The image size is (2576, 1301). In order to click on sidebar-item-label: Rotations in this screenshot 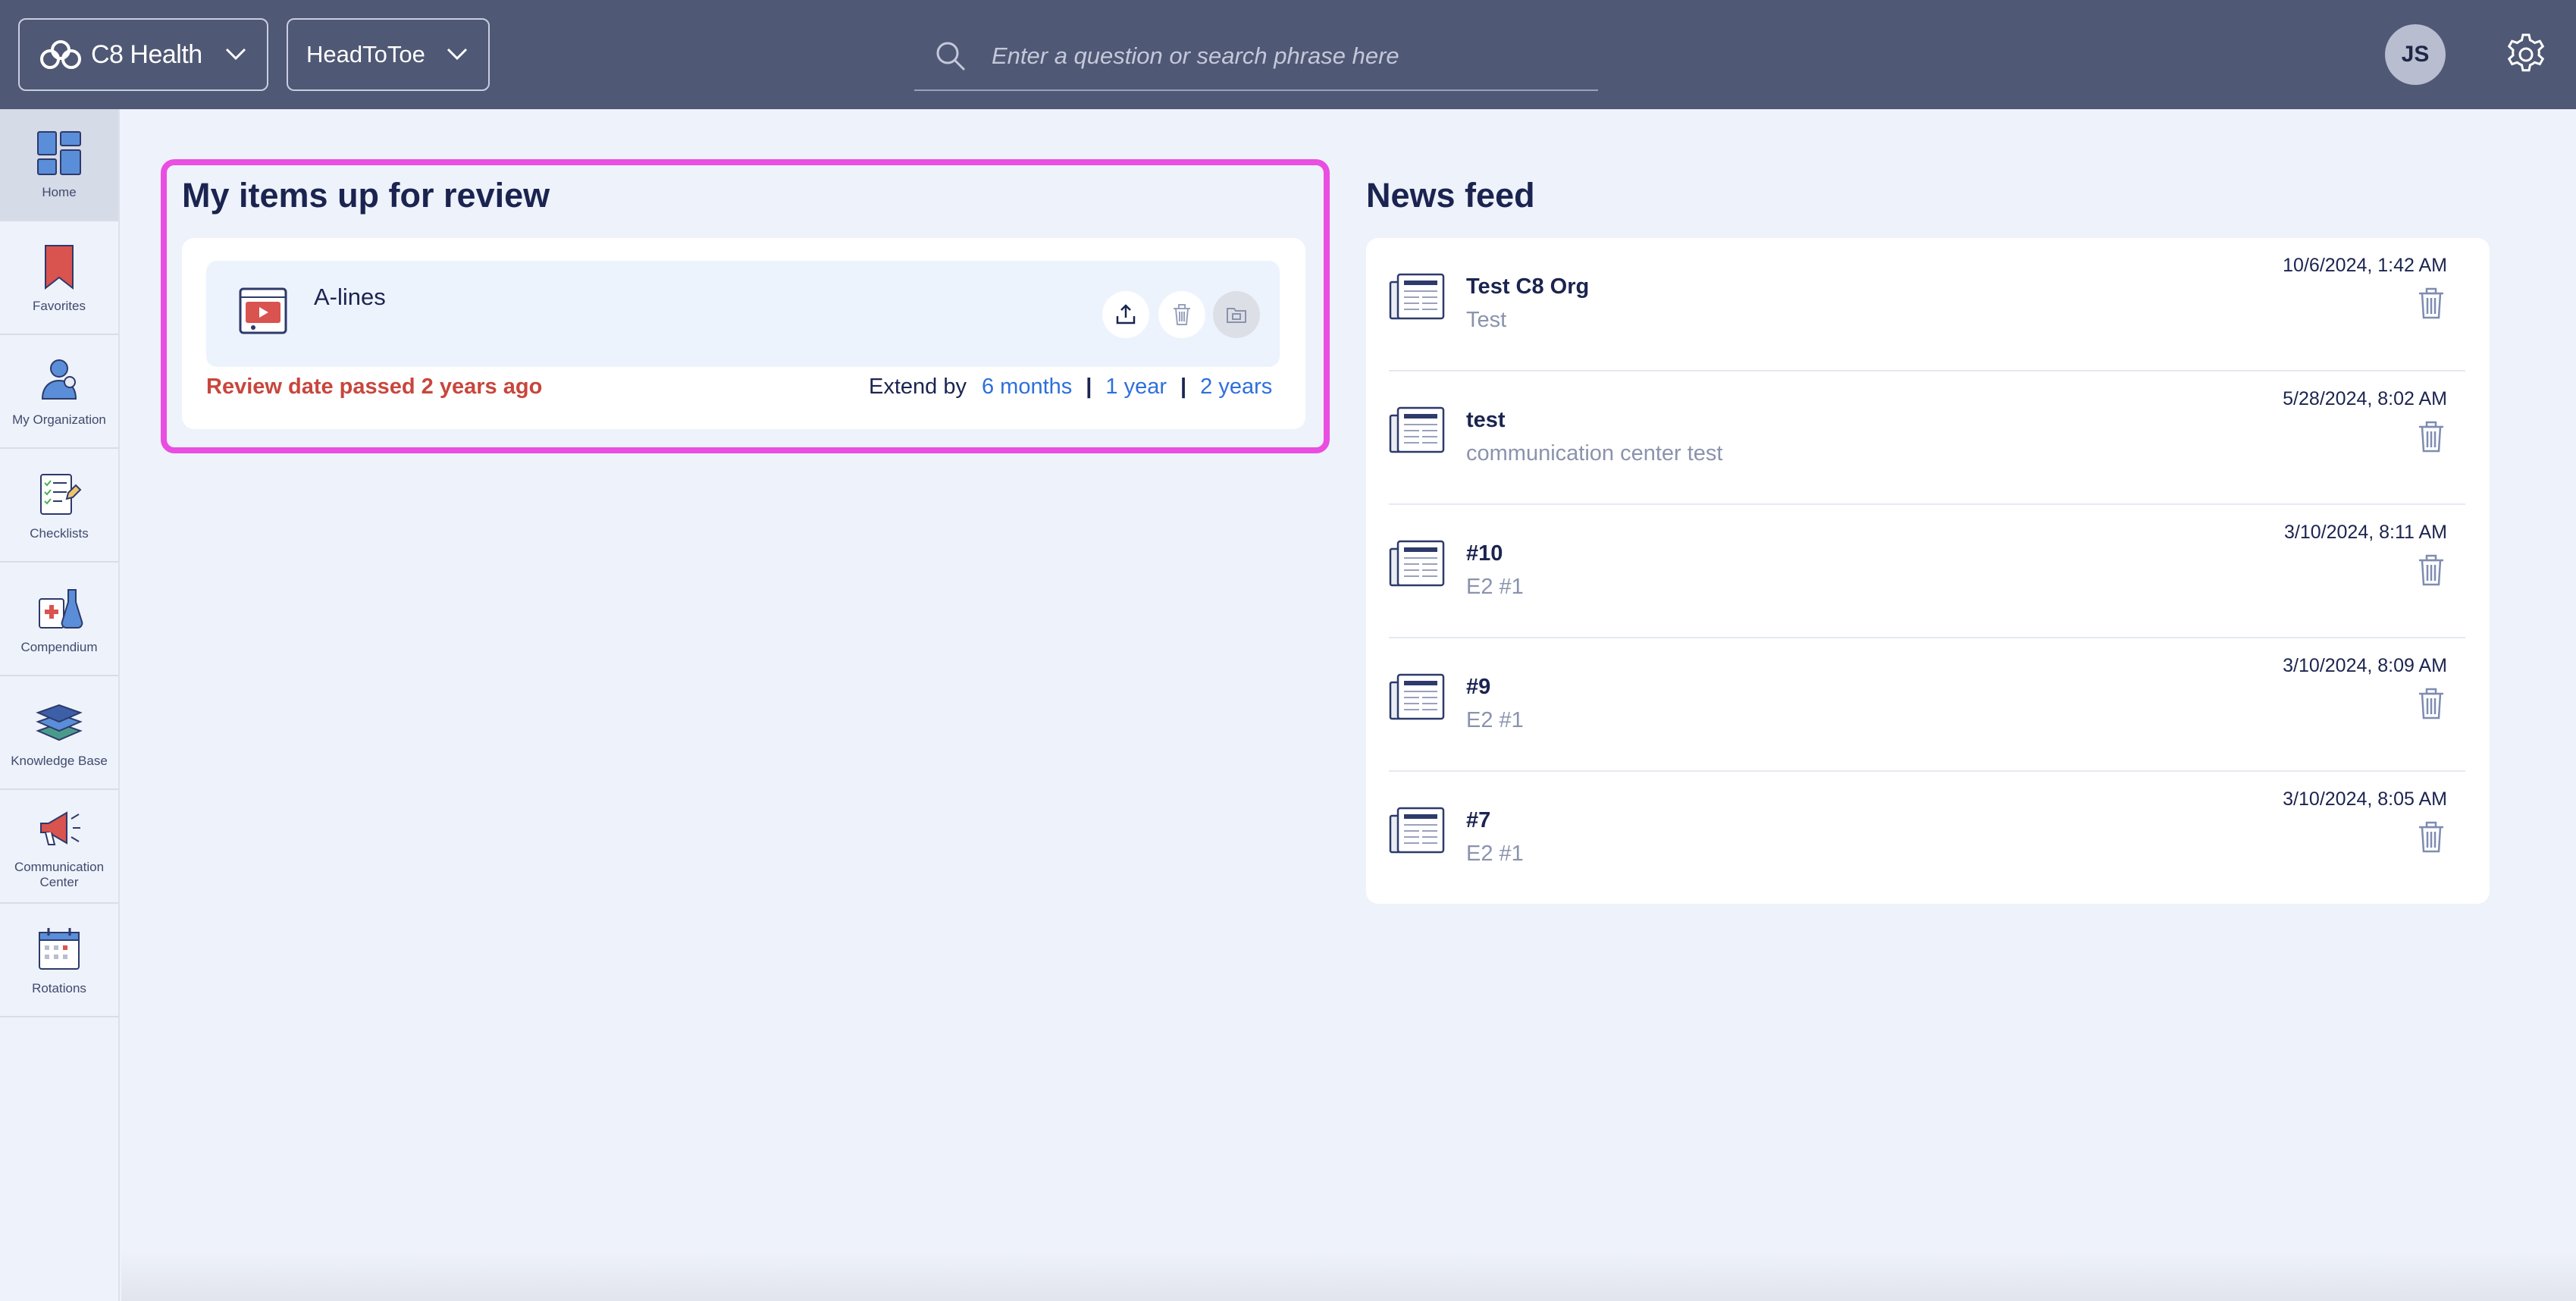, I will do `click(59, 988)`.